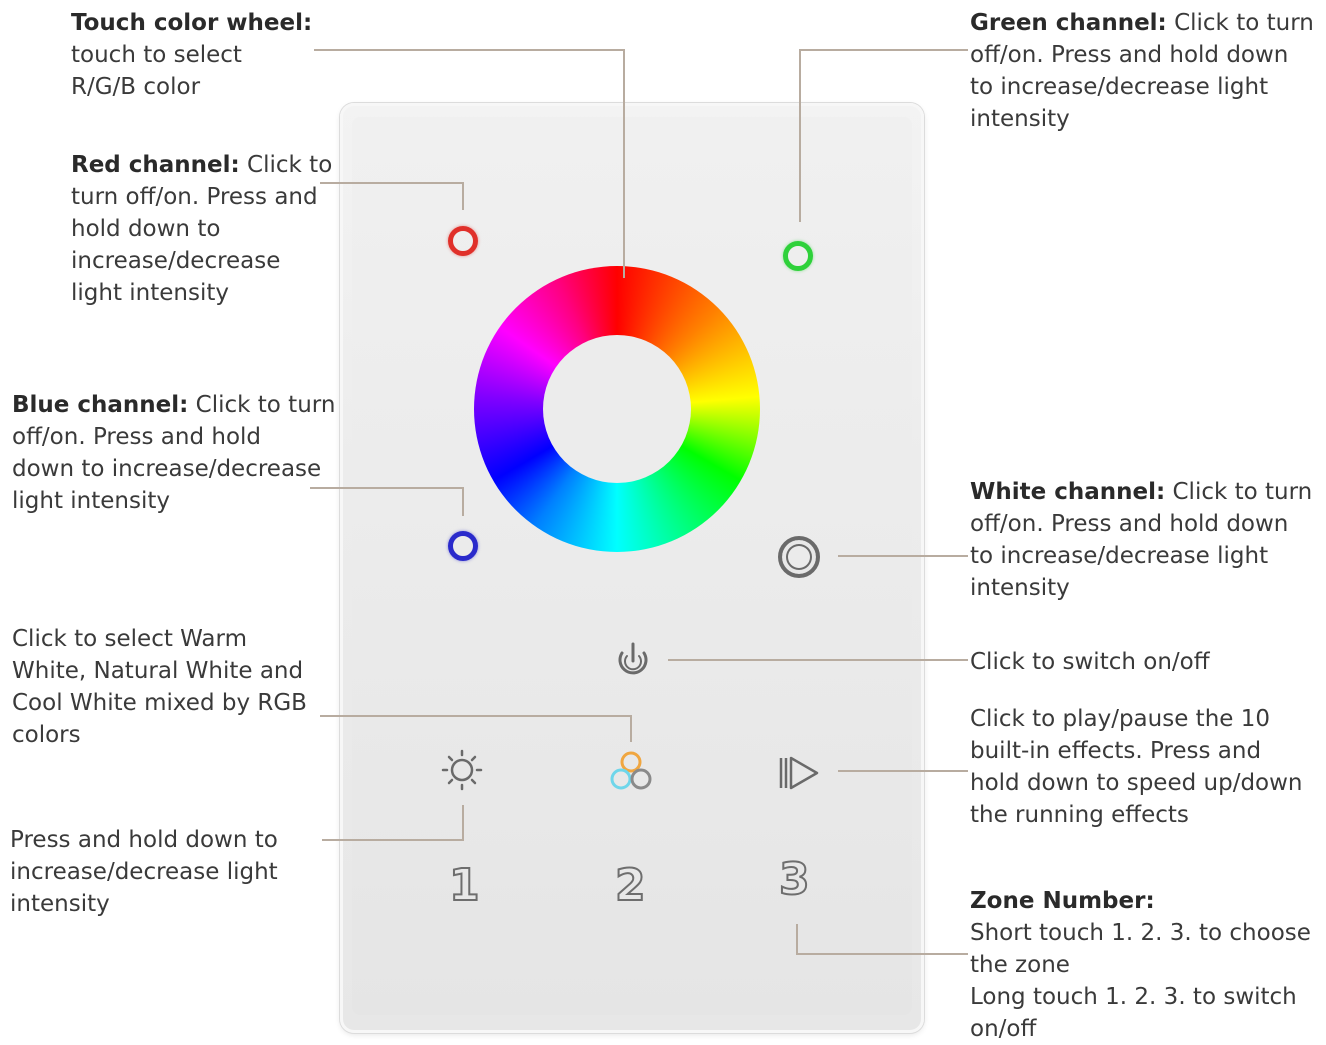 The image size is (1326, 1045). What do you see at coordinates (46, 735) in the screenshot?
I see `annotation-line: colors` at bounding box center [46, 735].